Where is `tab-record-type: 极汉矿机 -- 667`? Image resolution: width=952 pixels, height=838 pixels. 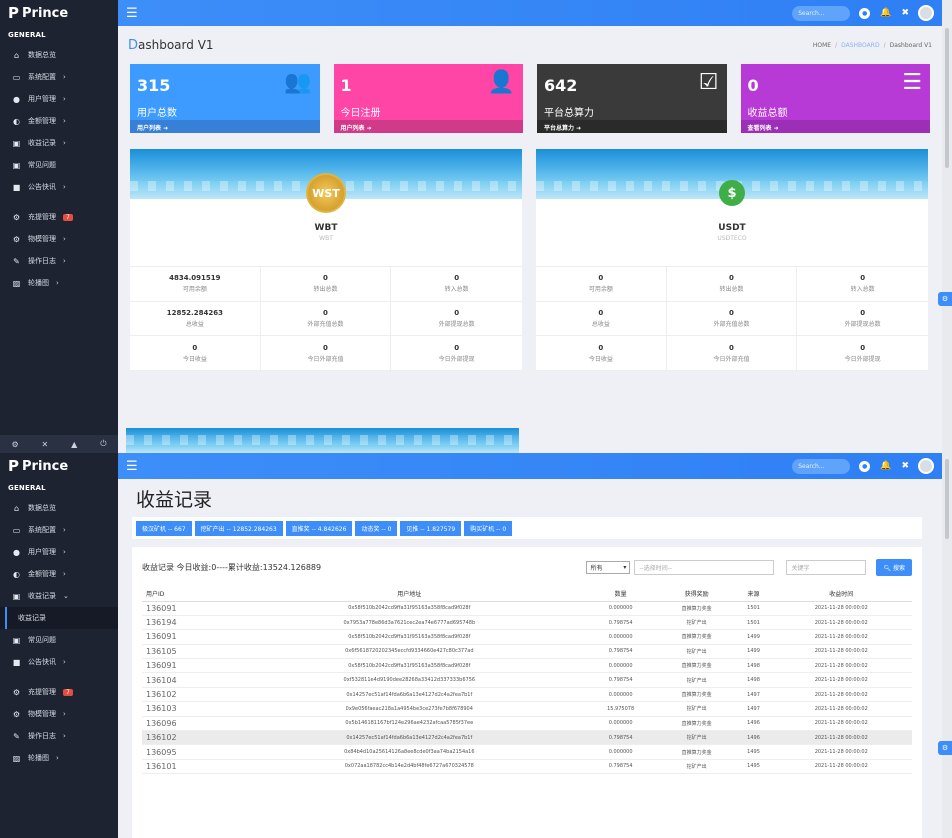
tab-record-type: 极汉矿机 -- 667 is located at coordinates (164, 528).